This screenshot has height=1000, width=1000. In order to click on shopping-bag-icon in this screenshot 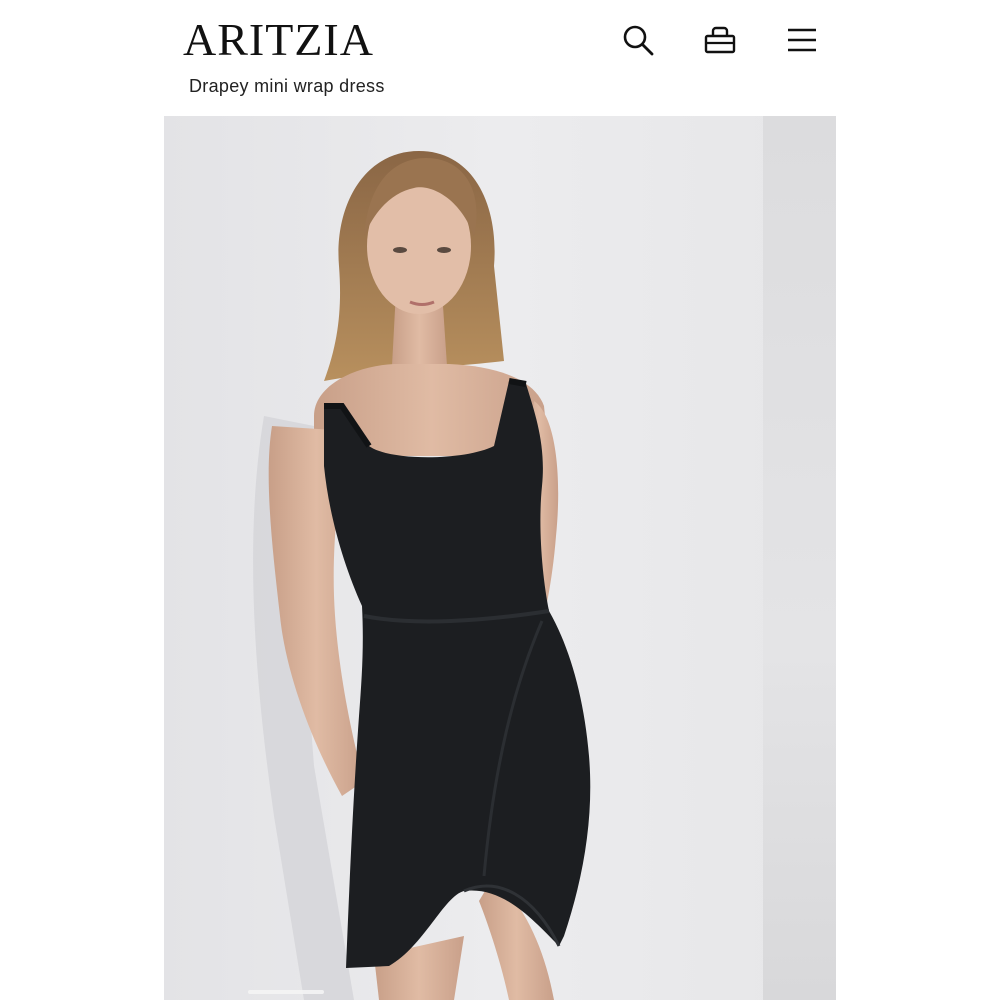, I will do `click(720, 40)`.